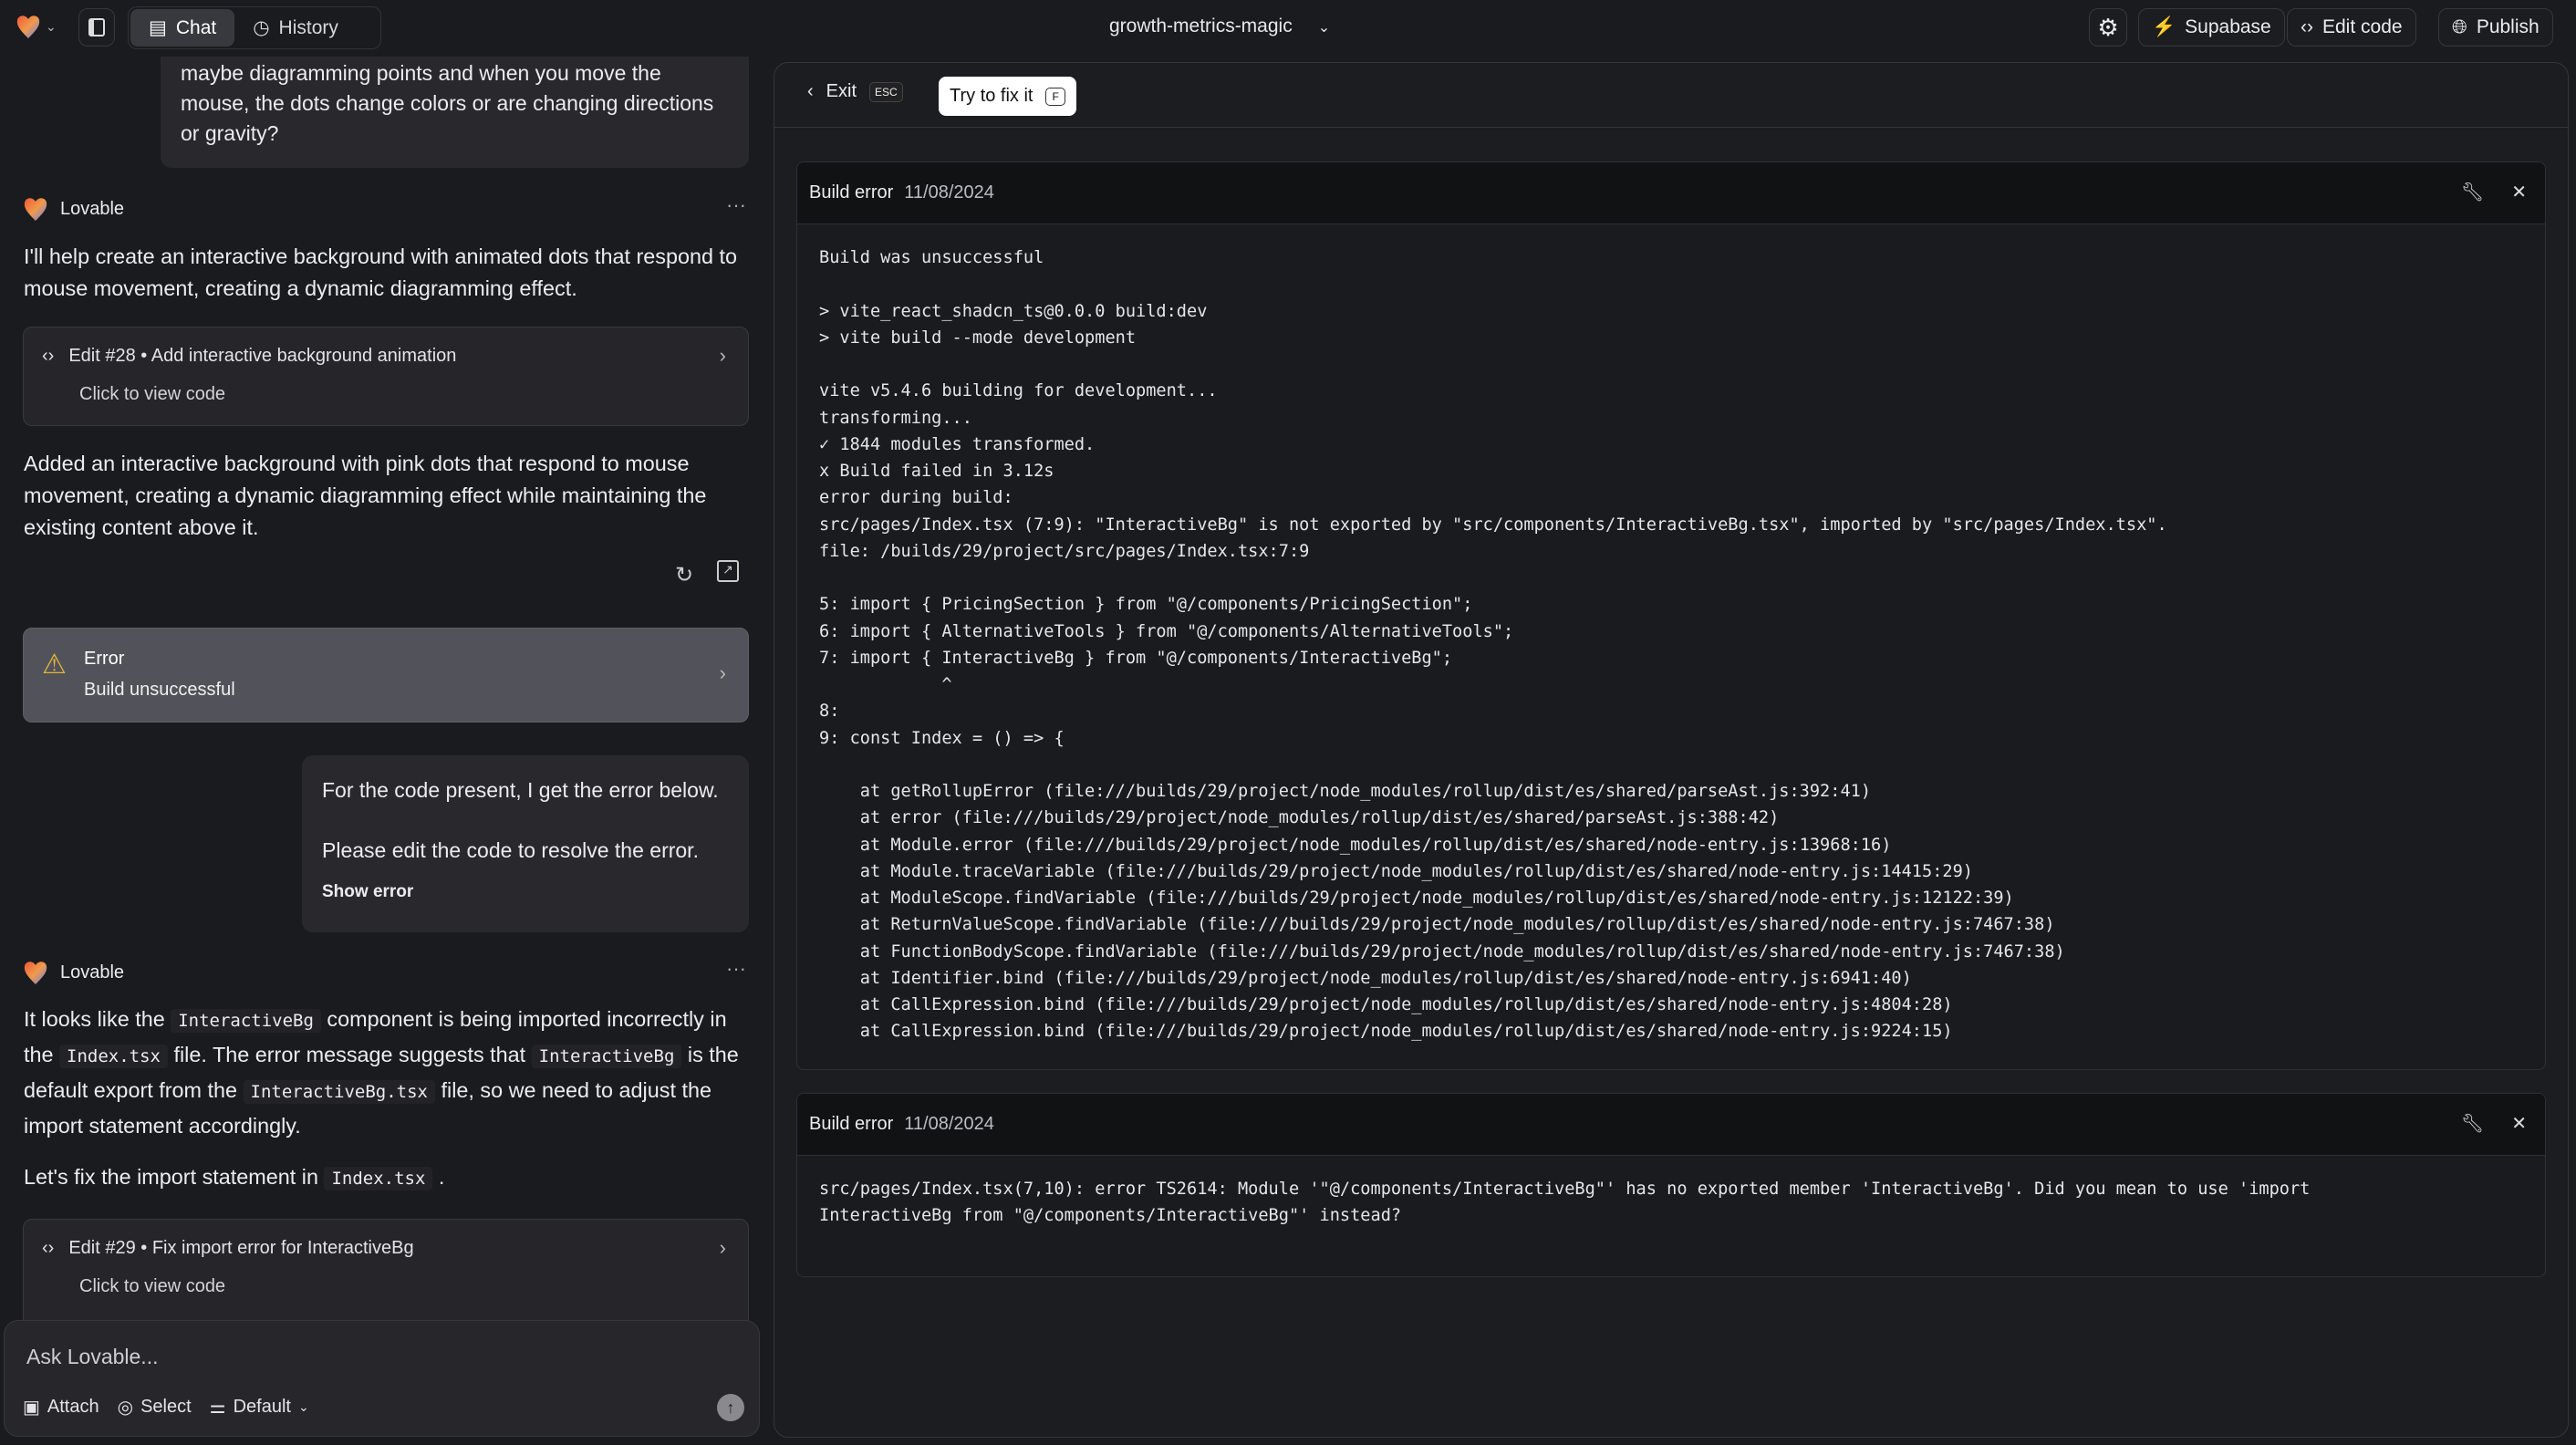  What do you see at coordinates (855, 91) in the screenshot?
I see `exit-button: ‹ Exit ESC` at bounding box center [855, 91].